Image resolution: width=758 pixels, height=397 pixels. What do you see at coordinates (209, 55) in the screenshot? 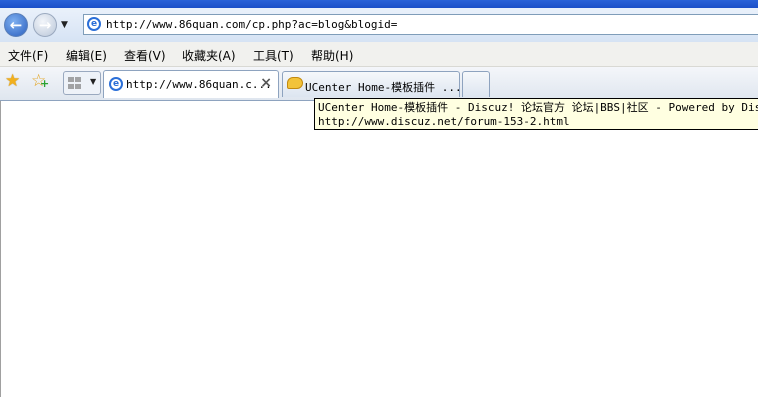
I see `menu-favorites: 收藏夹(A)` at bounding box center [209, 55].